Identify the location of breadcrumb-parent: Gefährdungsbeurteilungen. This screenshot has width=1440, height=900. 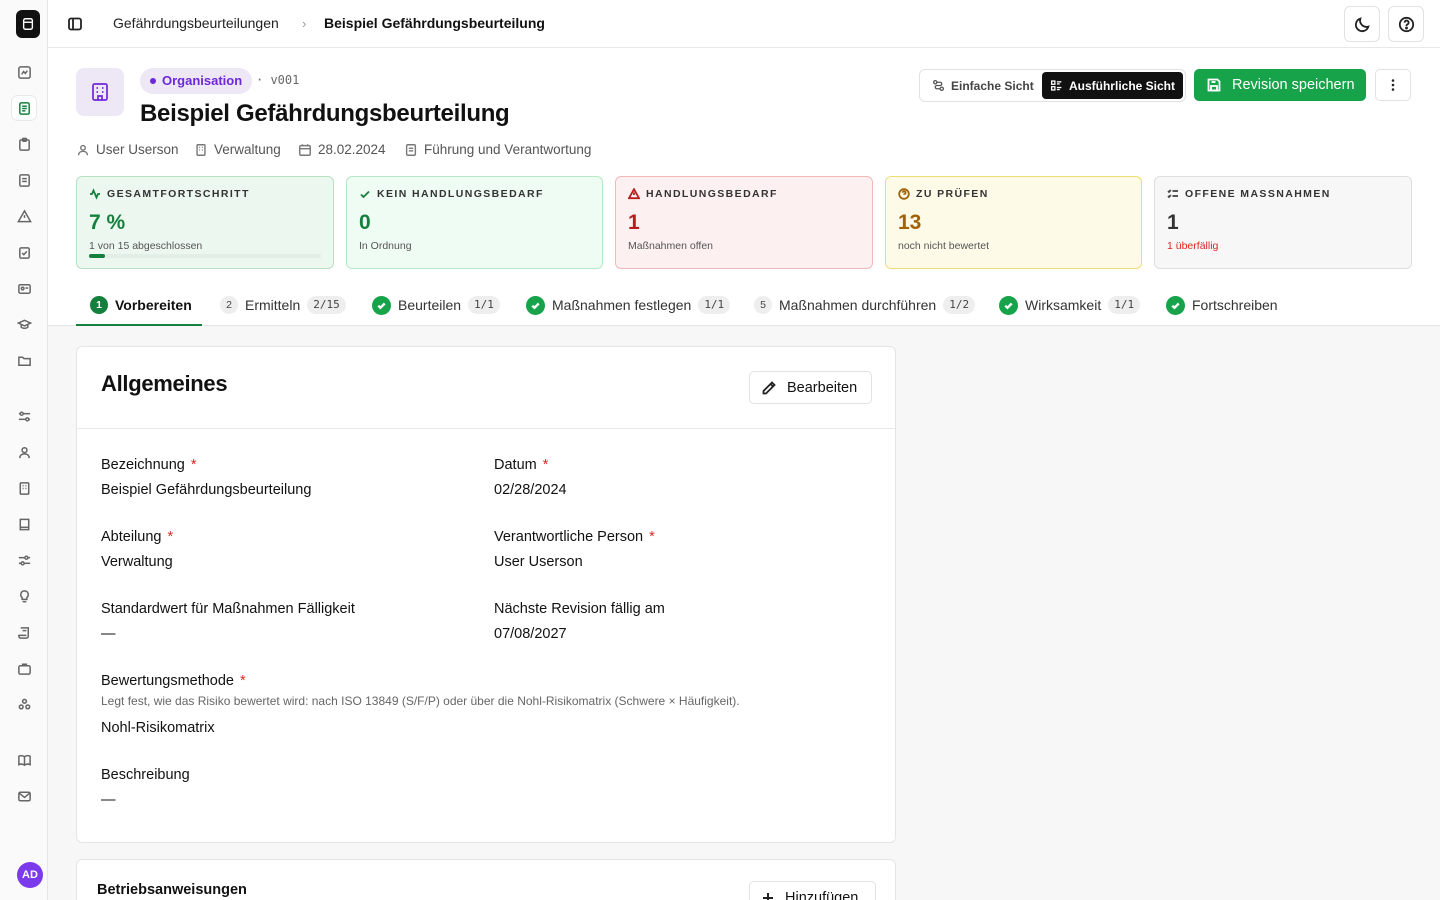
(196, 23).